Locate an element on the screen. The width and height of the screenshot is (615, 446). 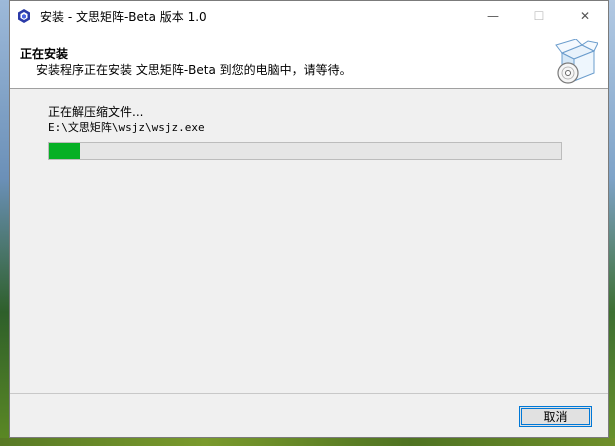
maximize-icon: ☐ is located at coordinates (539, 16).